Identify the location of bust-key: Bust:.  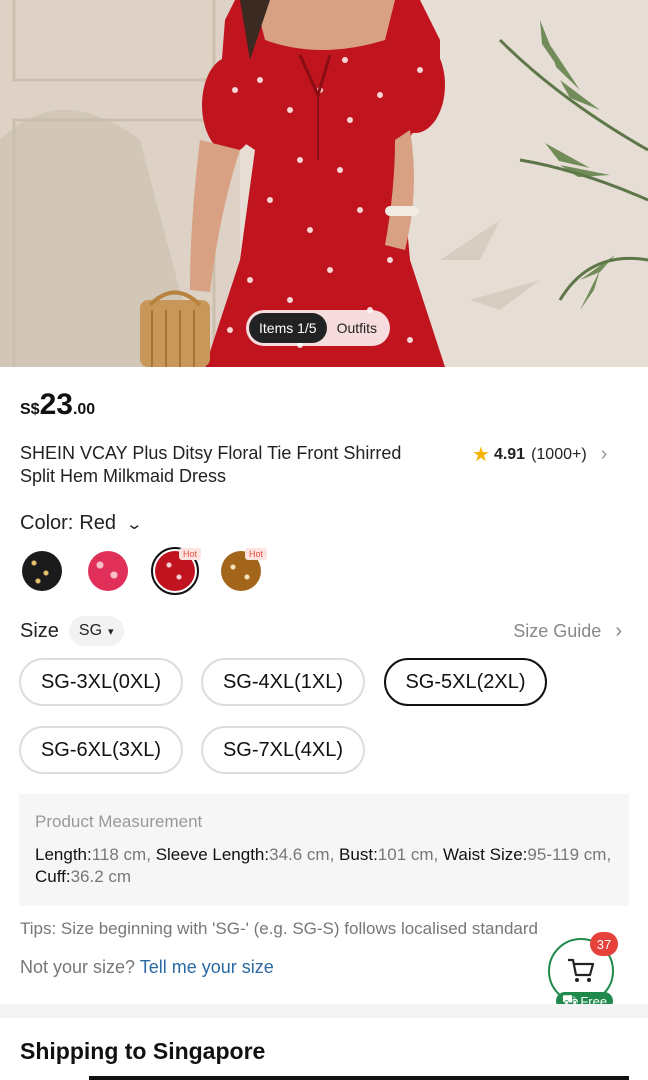
(358, 854).